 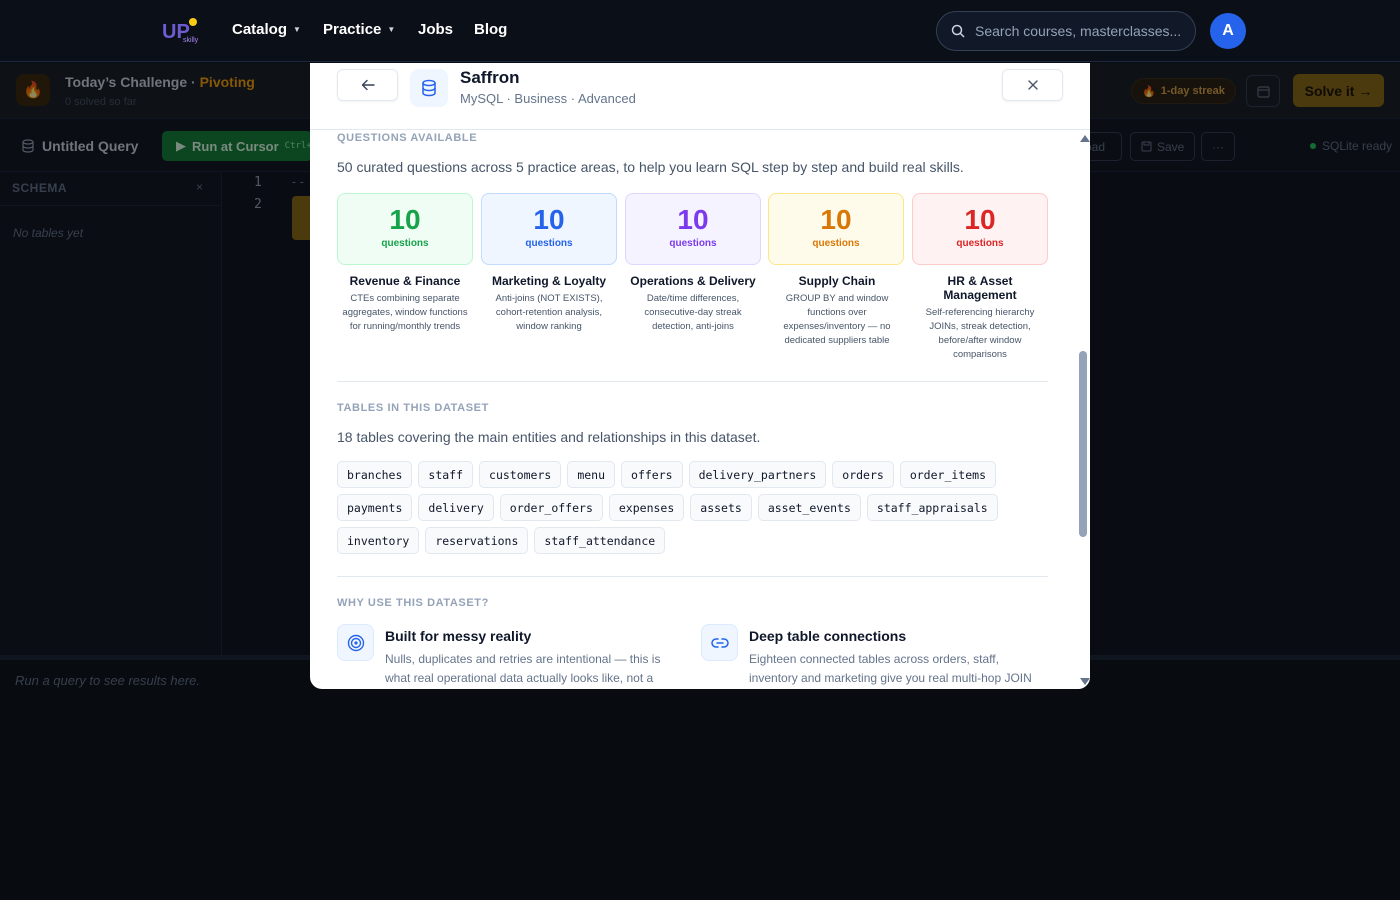 What do you see at coordinates (863, 474) in the screenshot?
I see `table-chip: orders` at bounding box center [863, 474].